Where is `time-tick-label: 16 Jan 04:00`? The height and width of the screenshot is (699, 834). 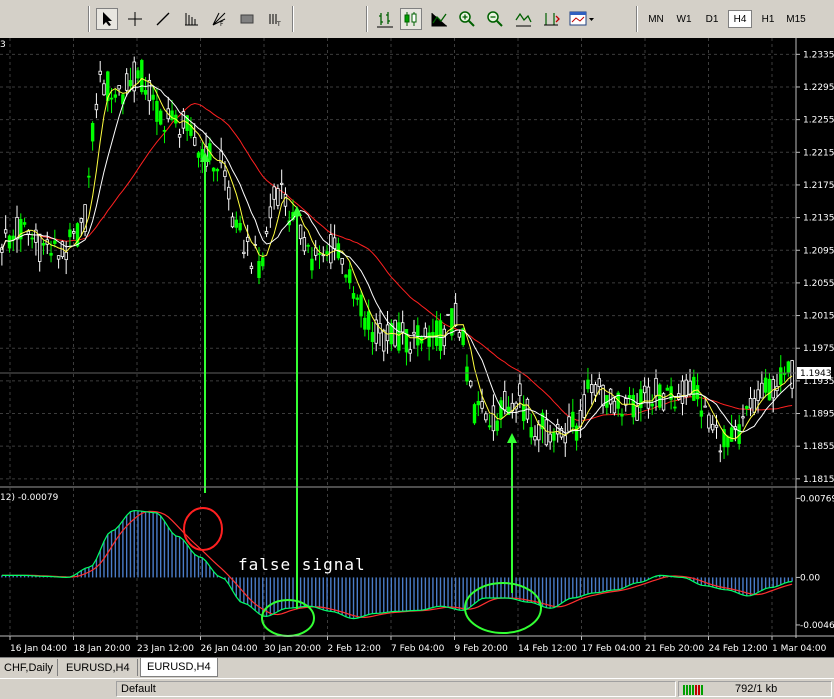
time-tick-label: 16 Jan 04:00 is located at coordinates (38, 649).